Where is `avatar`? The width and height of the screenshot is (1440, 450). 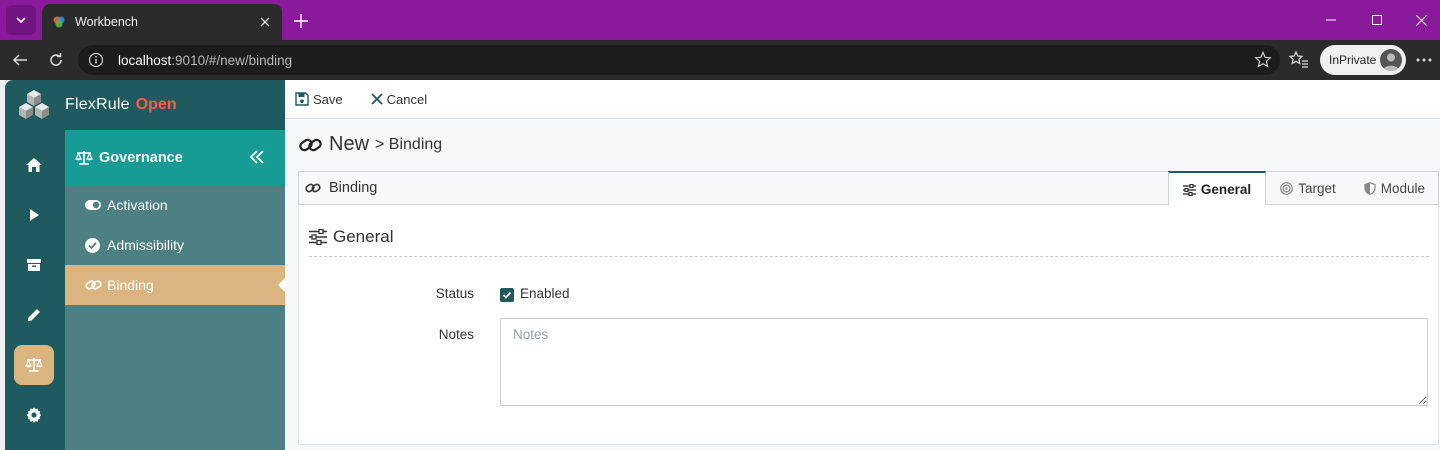
avatar is located at coordinates (1391, 60).